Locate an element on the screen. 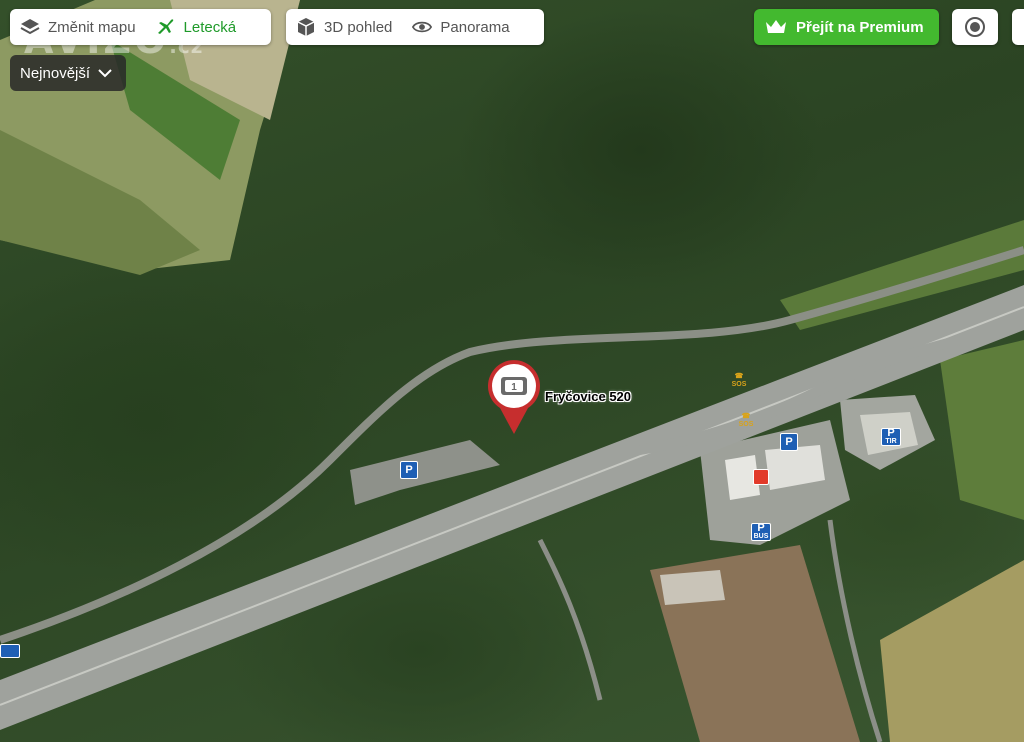 The image size is (1024, 742). target-icon is located at coordinates (975, 27).